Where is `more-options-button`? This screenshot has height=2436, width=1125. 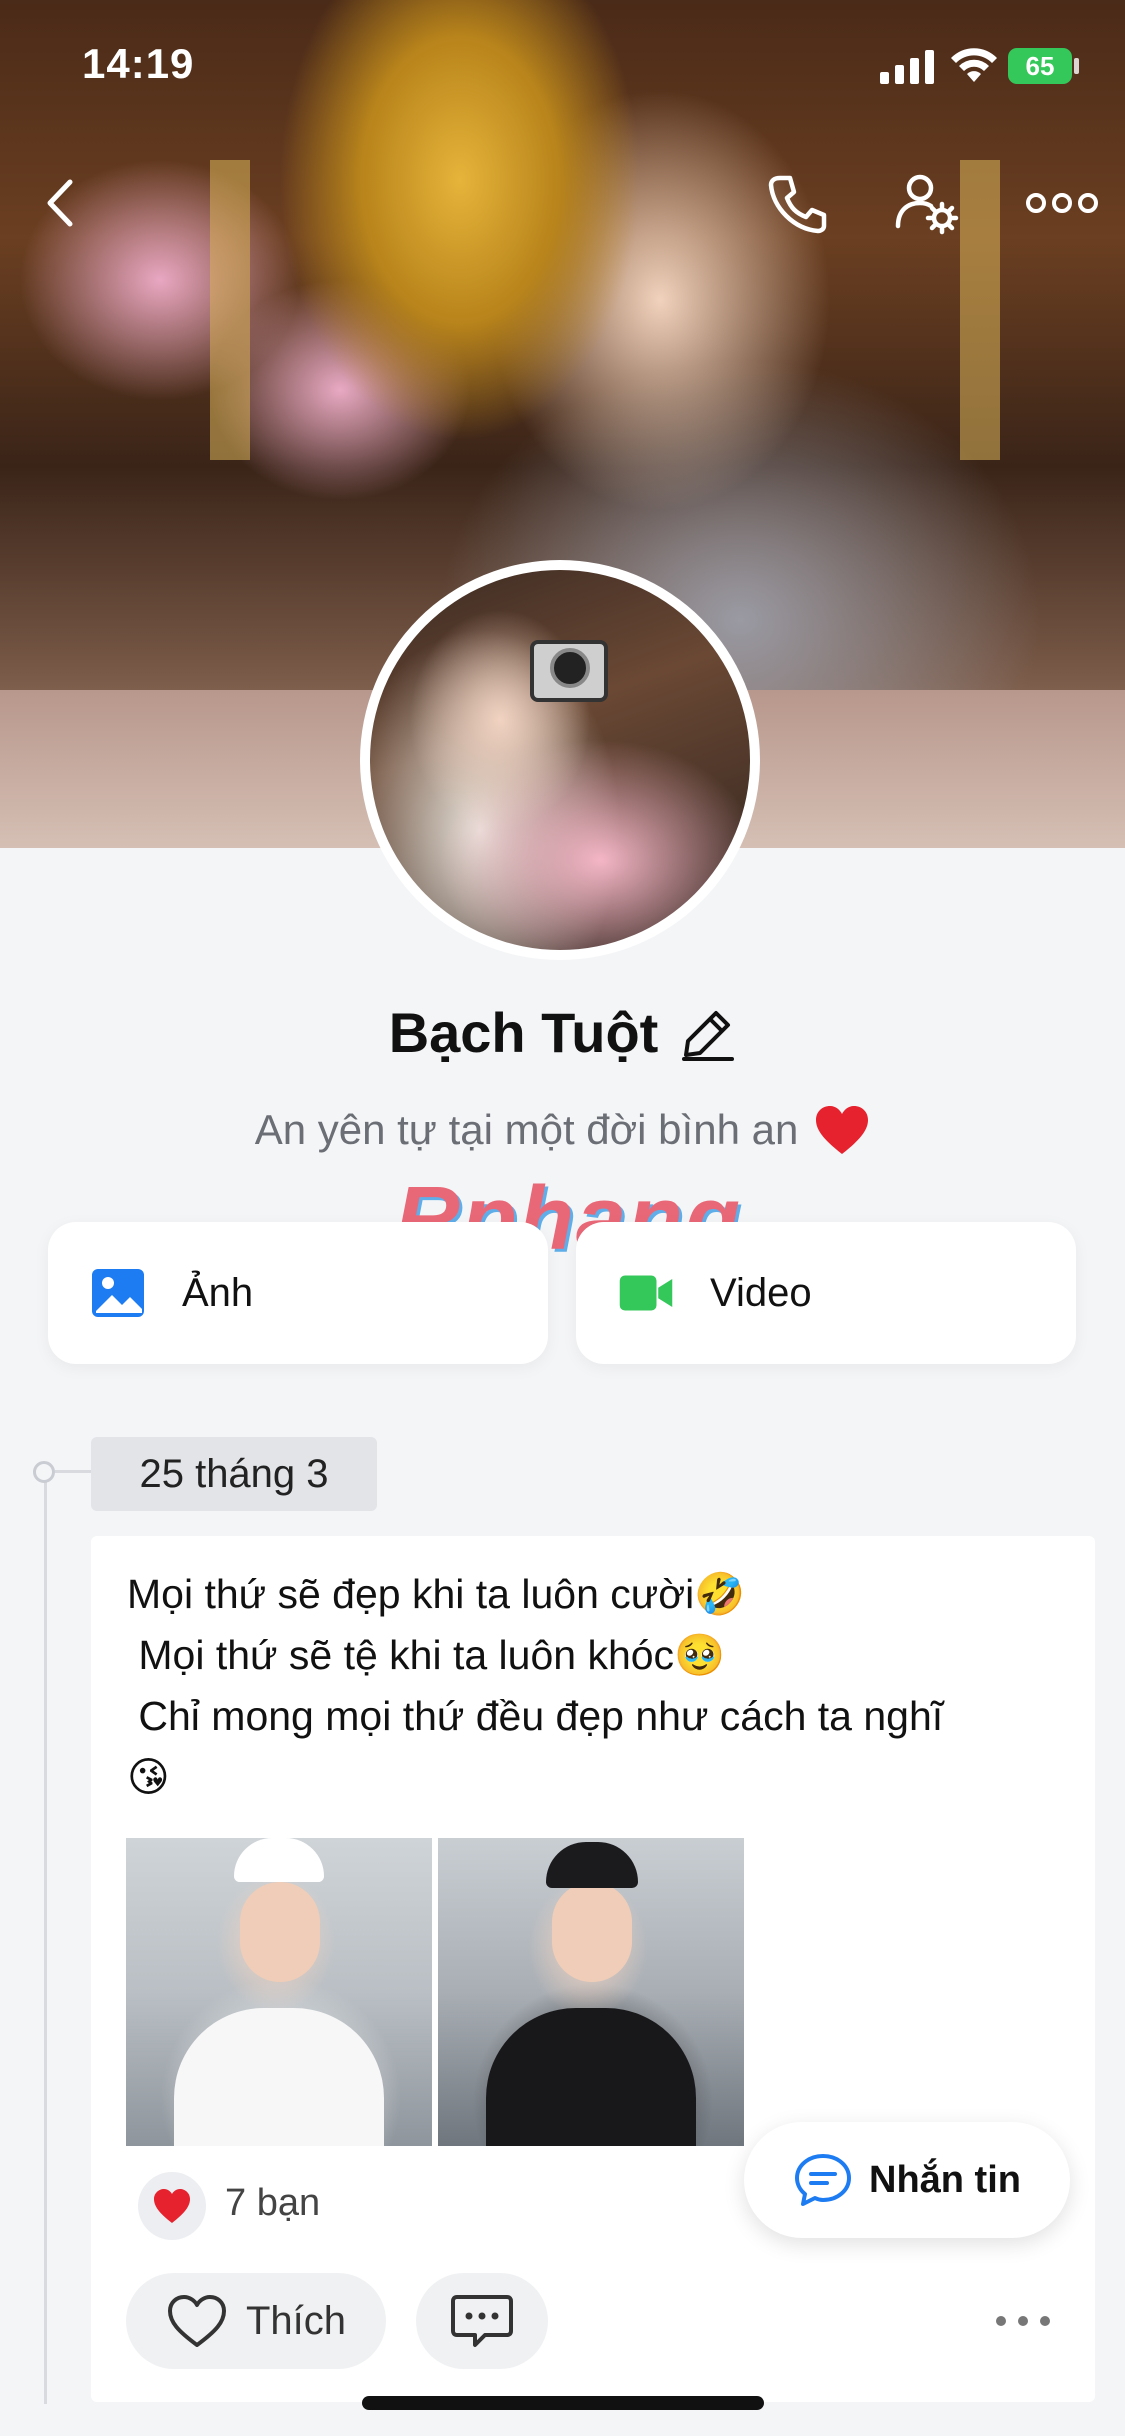 more-options-button is located at coordinates (1062, 203).